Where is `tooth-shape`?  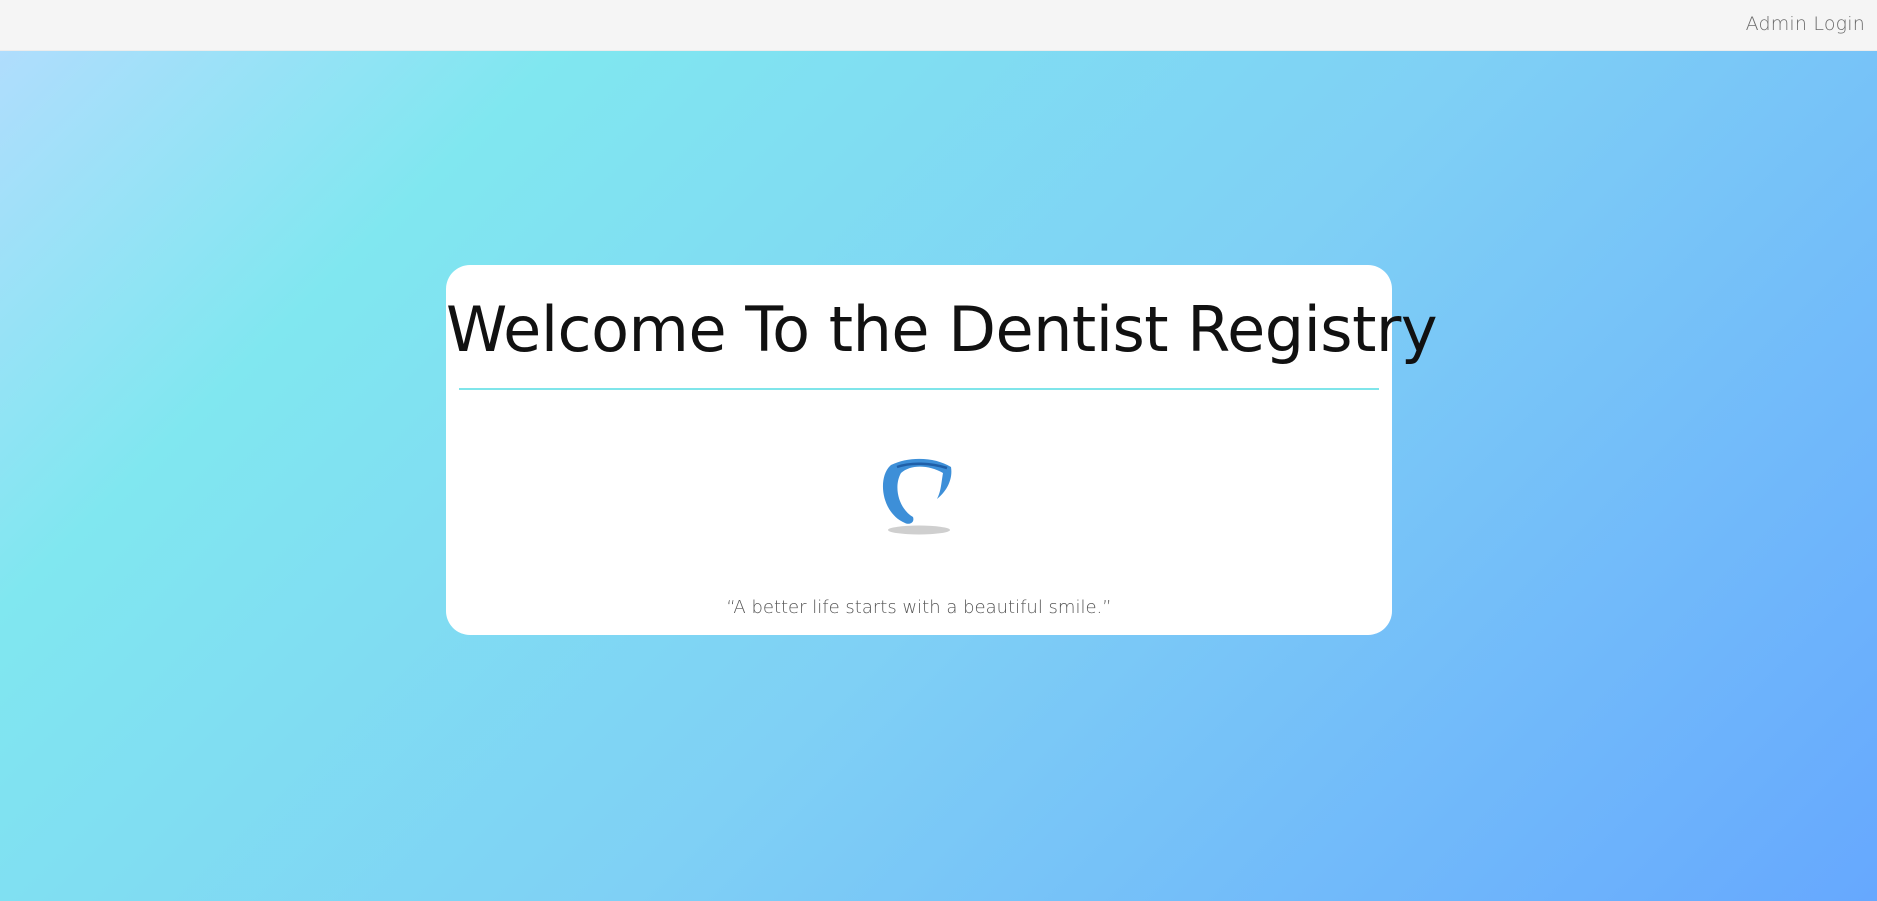 tooth-shape is located at coordinates (917, 491).